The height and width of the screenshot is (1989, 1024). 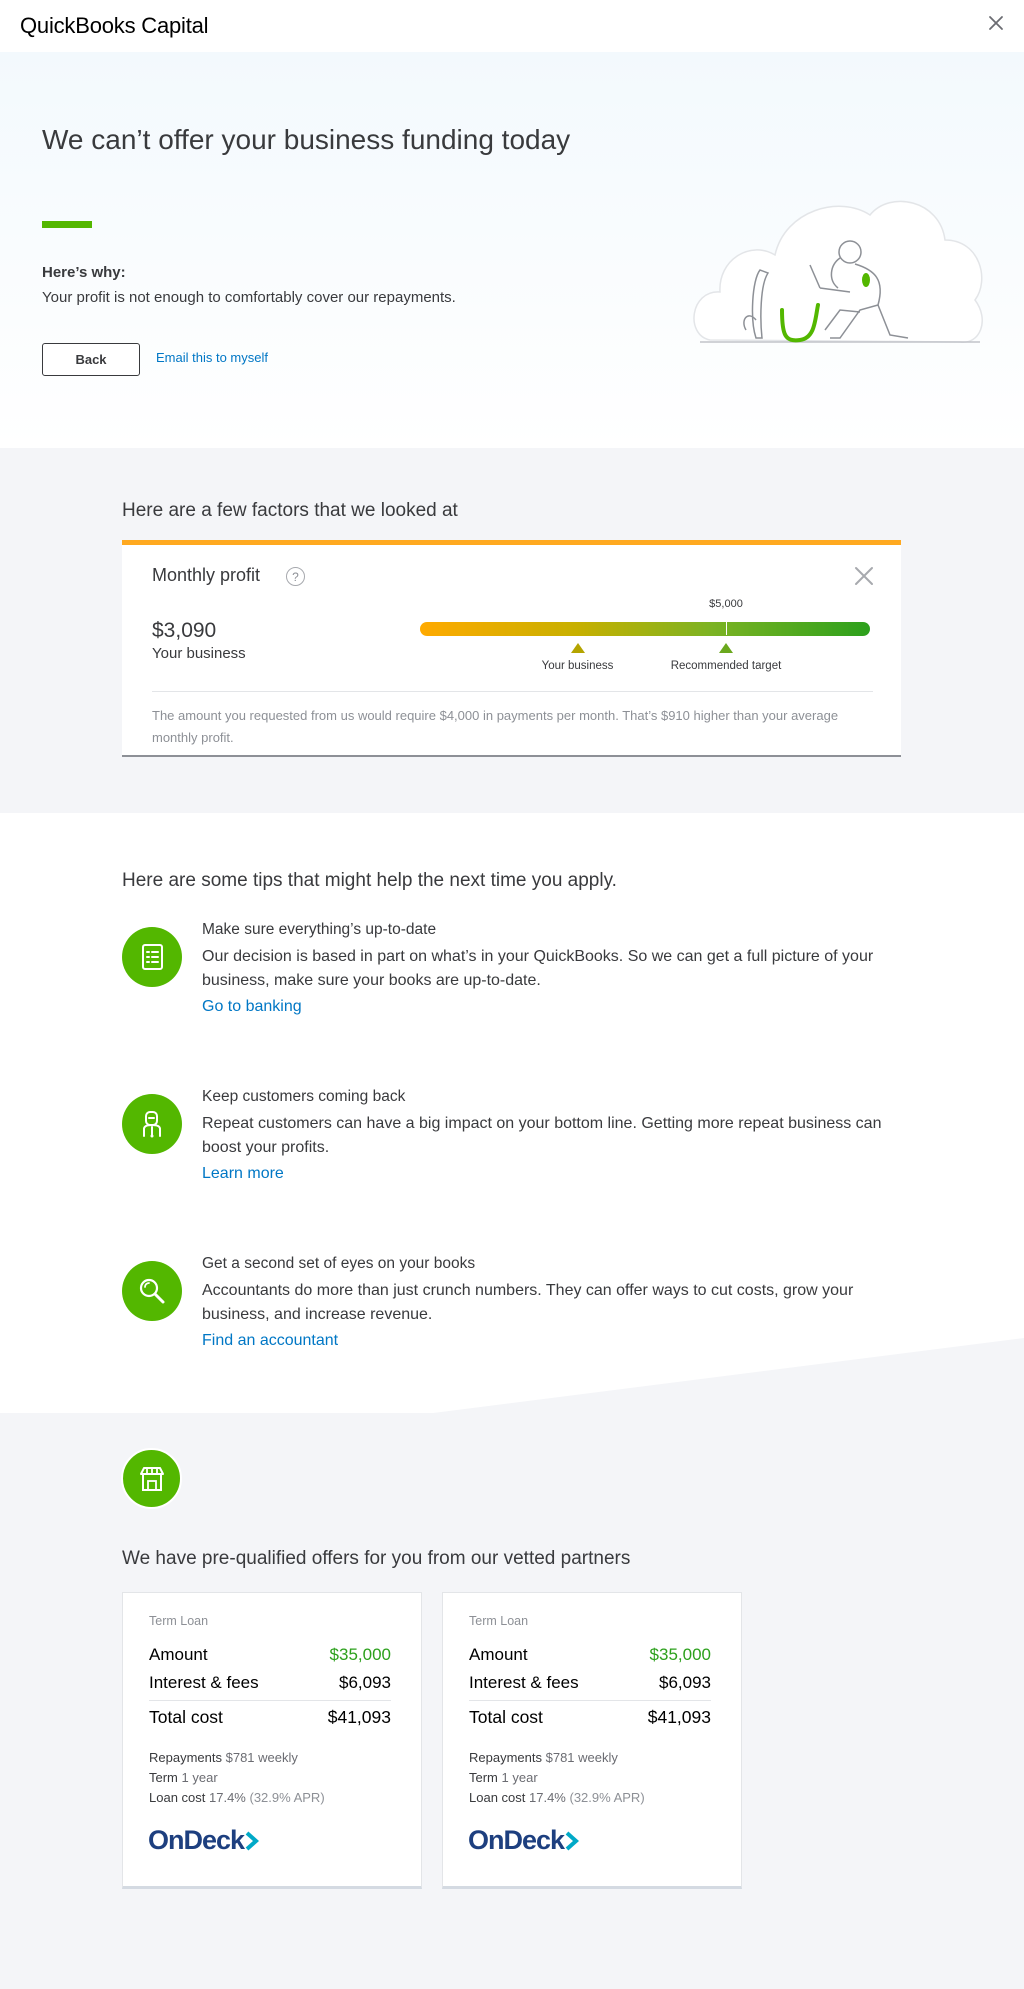 What do you see at coordinates (512, 691) in the screenshot?
I see `card-divider` at bounding box center [512, 691].